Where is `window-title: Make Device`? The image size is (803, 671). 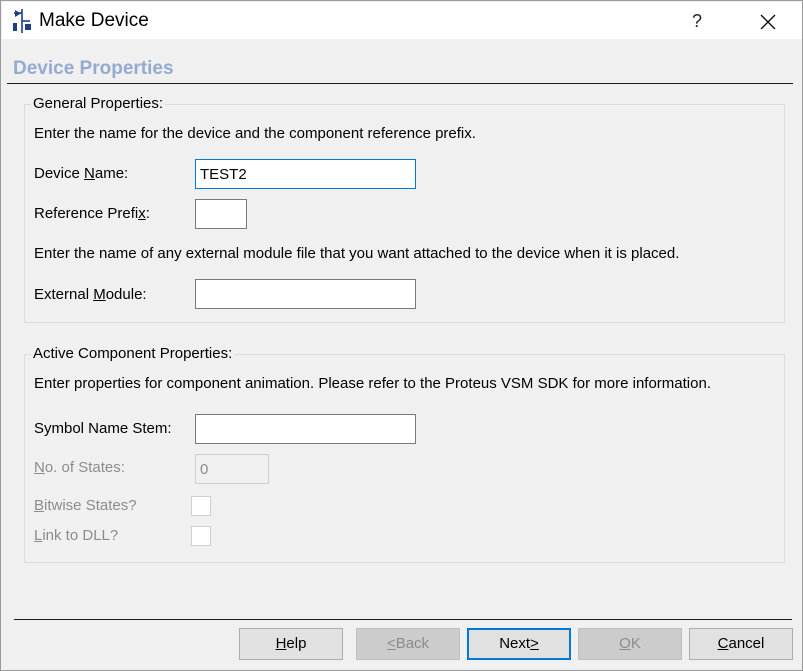
window-title: Make Device is located at coordinates (94, 20).